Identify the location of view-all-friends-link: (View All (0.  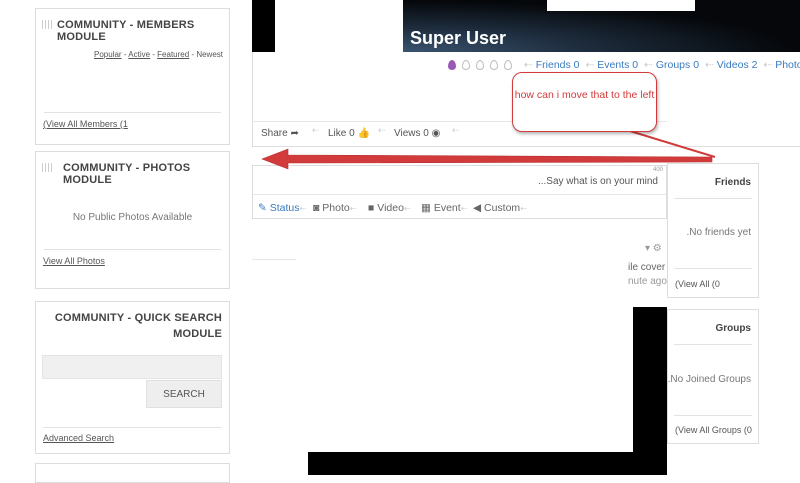
(697, 284).